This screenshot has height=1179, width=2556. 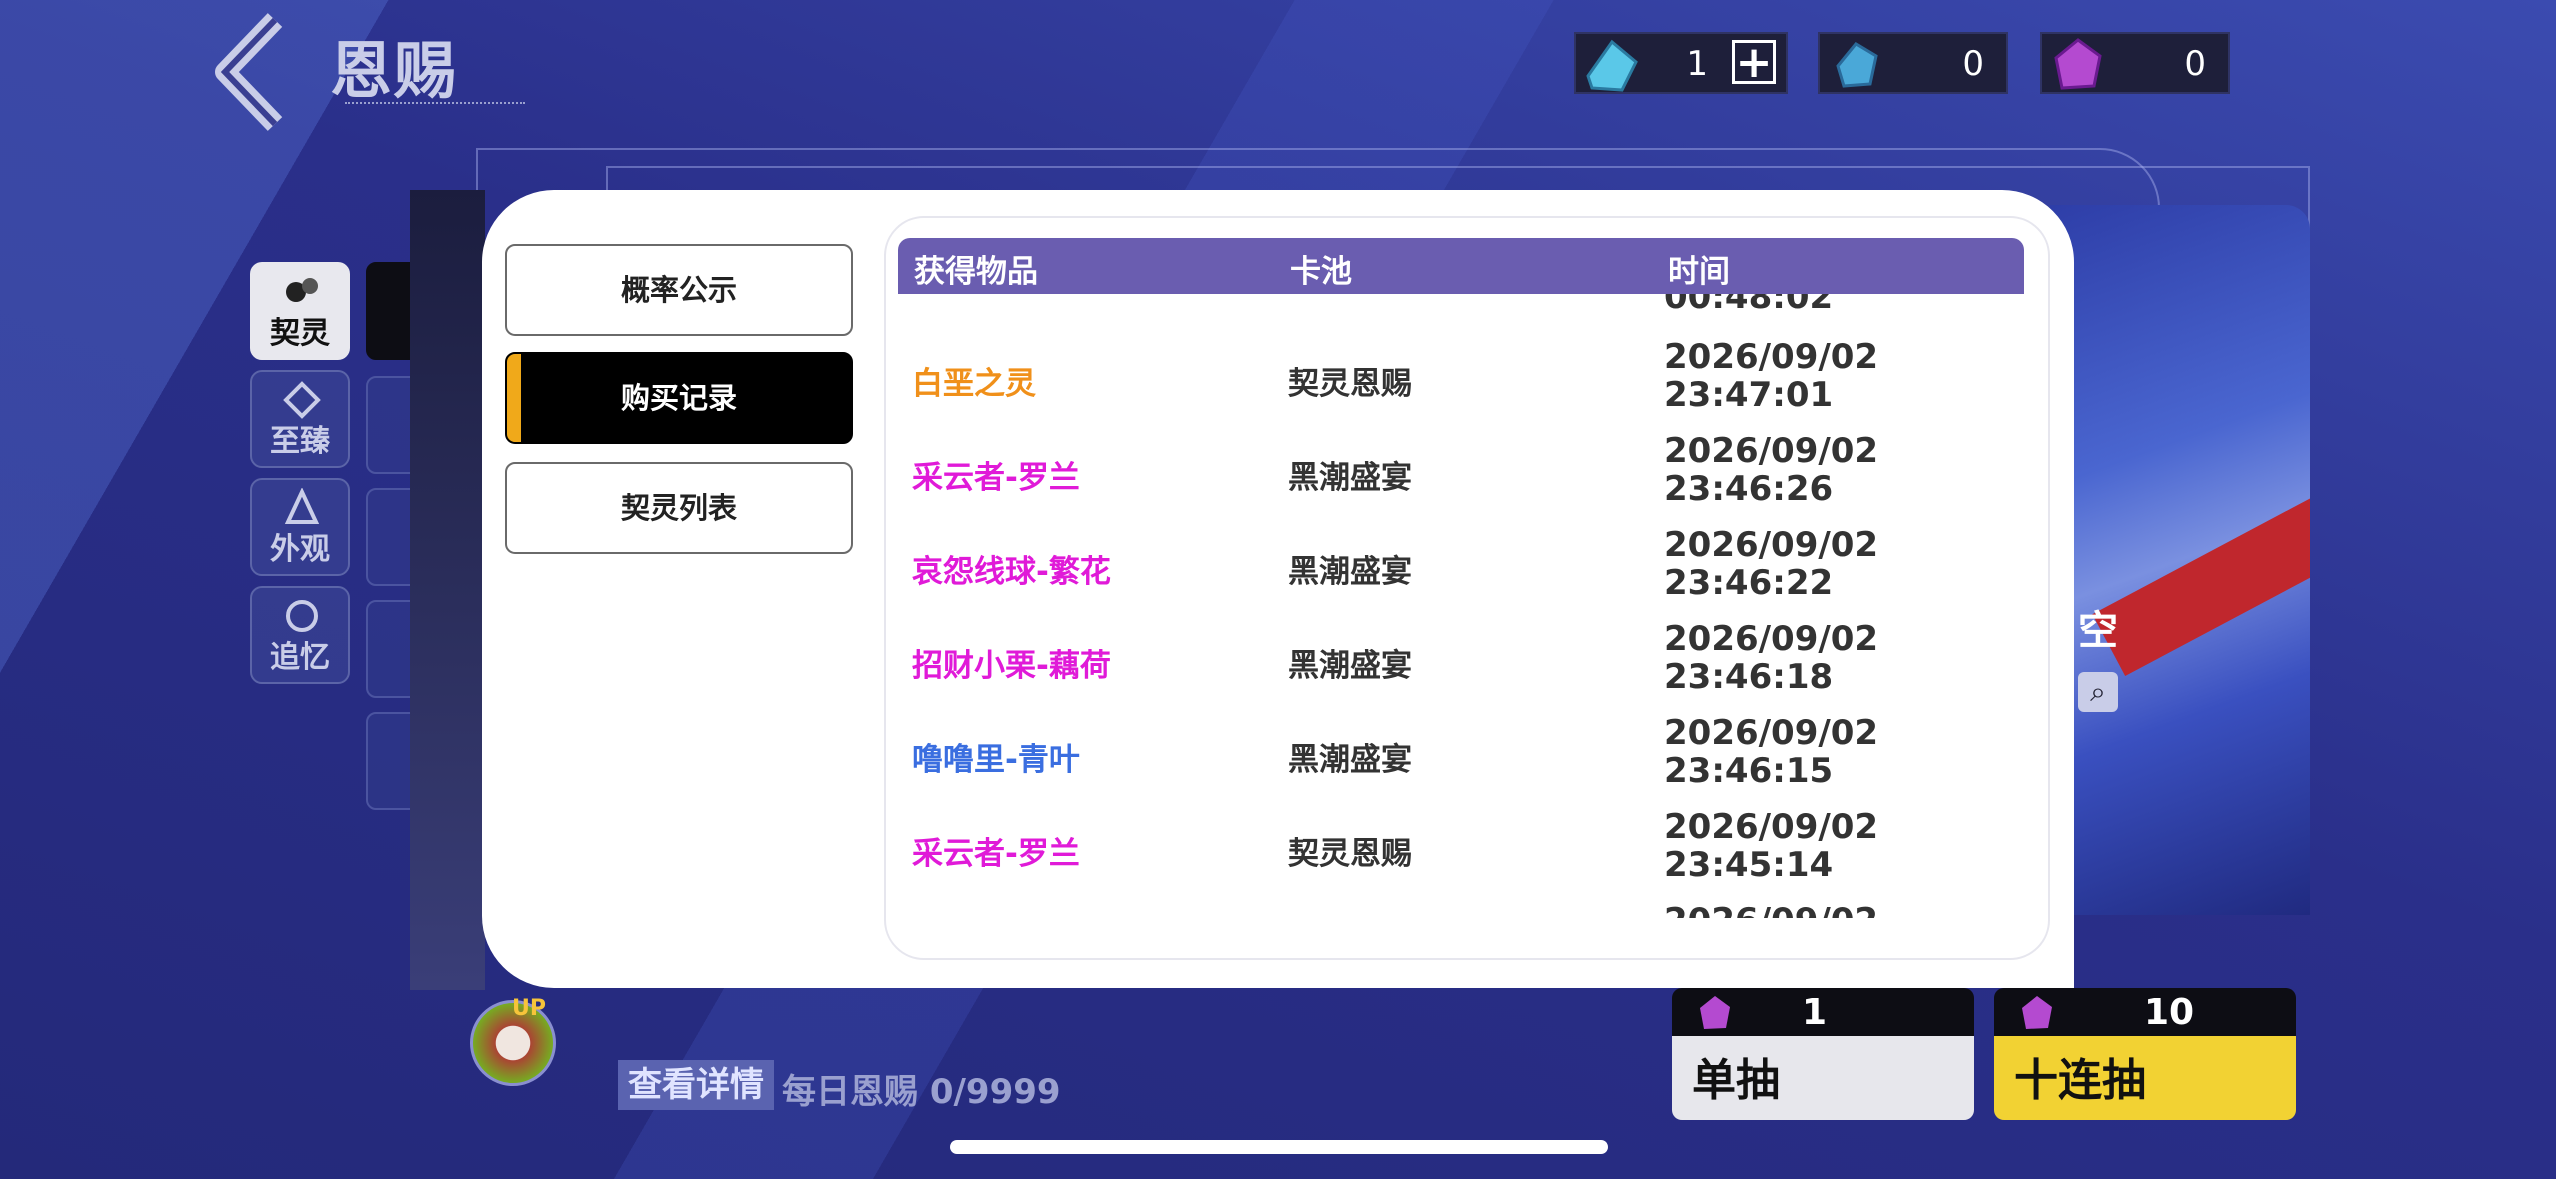 I want to click on draw-label: 十连抽, so click(x=2080, y=1080).